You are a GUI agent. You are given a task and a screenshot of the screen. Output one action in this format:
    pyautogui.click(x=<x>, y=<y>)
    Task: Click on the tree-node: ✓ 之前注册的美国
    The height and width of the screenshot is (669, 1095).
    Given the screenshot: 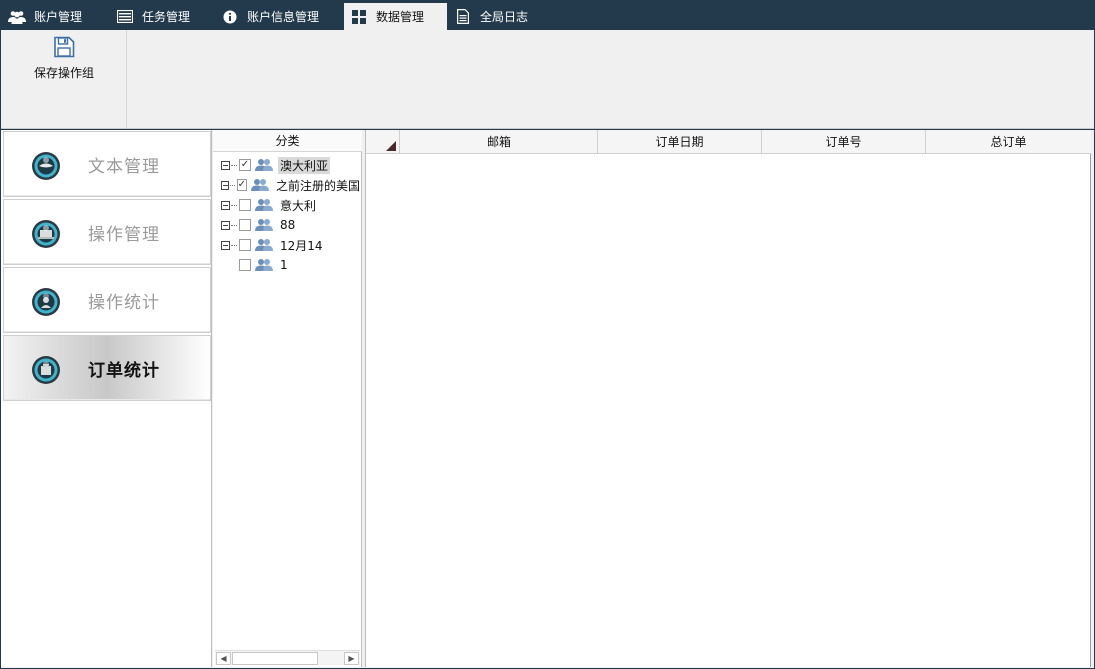 What is the action you would take?
    pyautogui.click(x=291, y=185)
    